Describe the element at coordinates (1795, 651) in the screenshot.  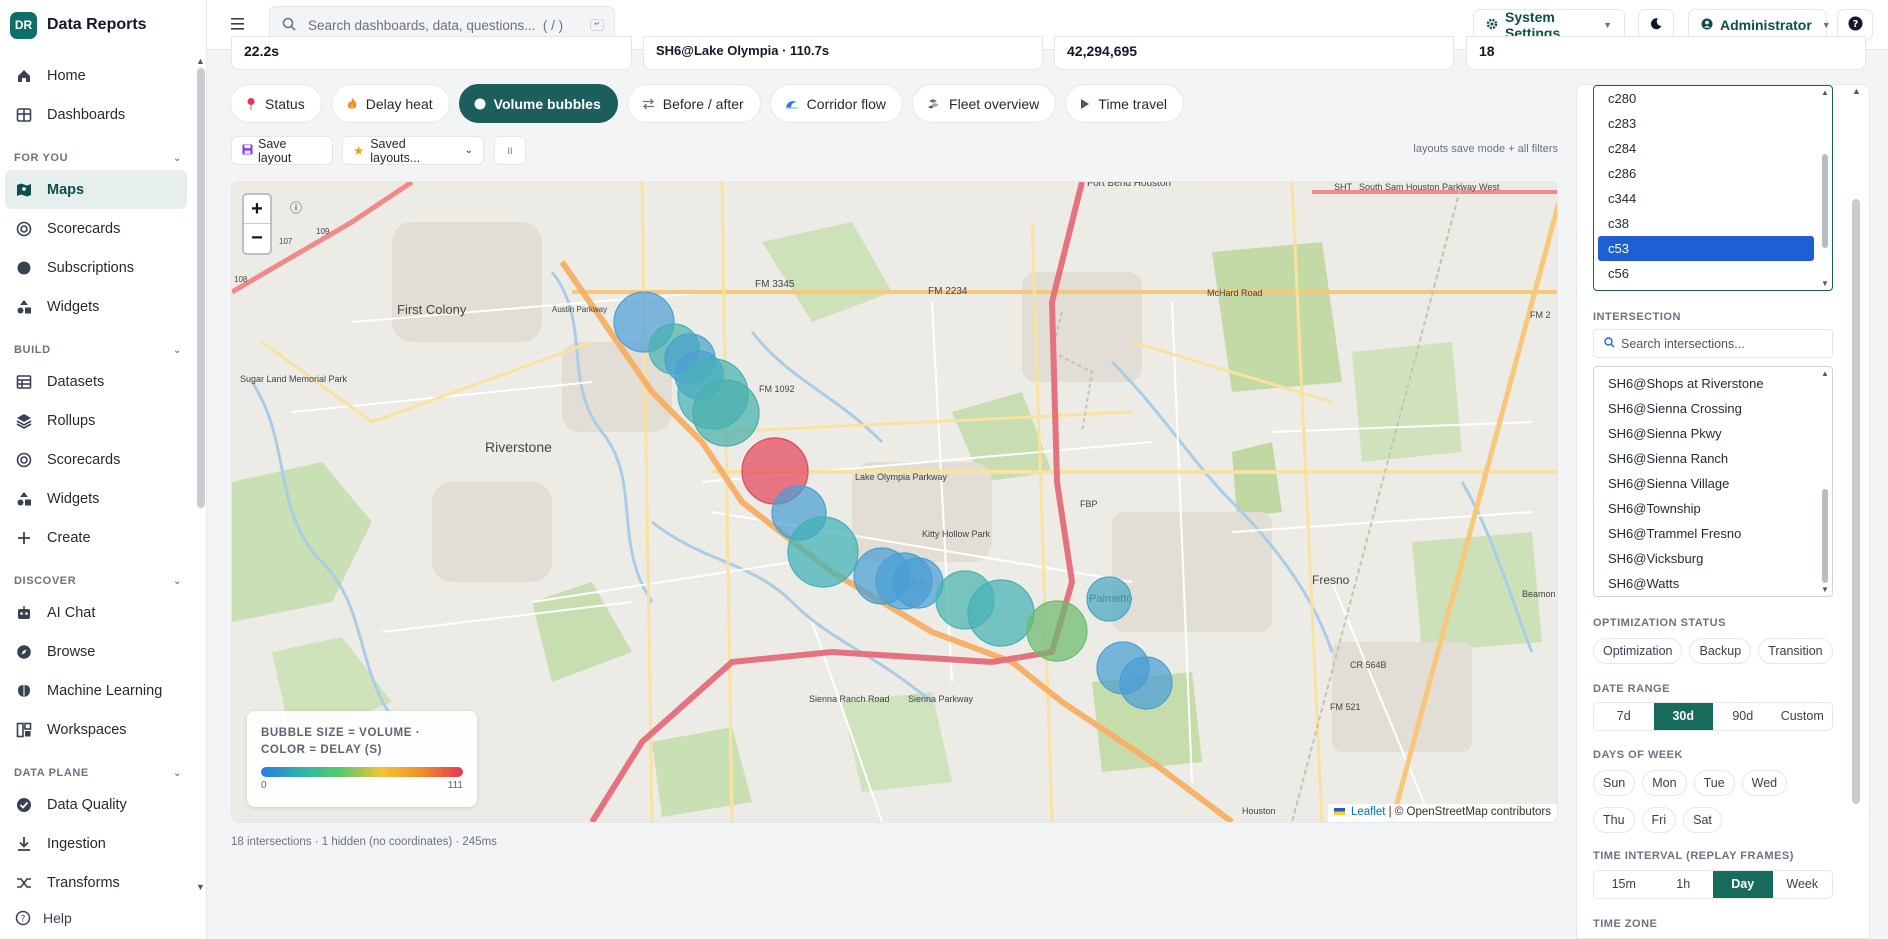
I see `status-chip-transition: Transition` at that location.